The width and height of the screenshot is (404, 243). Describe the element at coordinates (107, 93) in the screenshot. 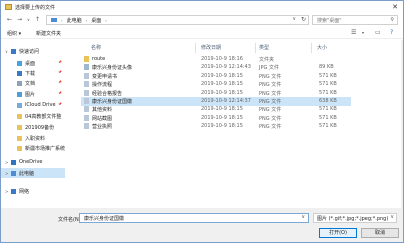

I see `file-name: 经验合格报告` at that location.